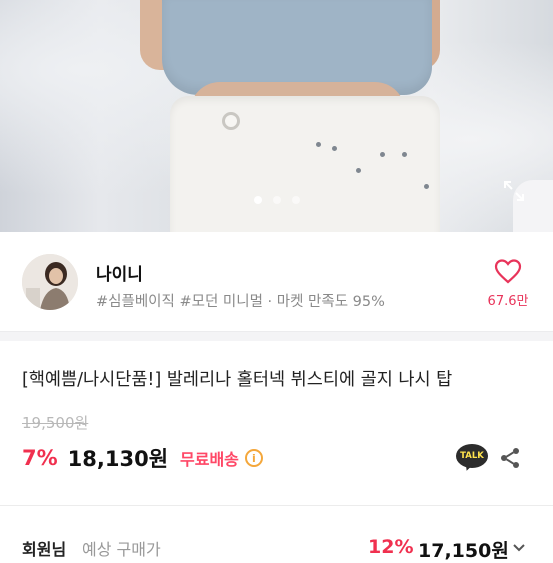  I want to click on expand-icon, so click(514, 191).